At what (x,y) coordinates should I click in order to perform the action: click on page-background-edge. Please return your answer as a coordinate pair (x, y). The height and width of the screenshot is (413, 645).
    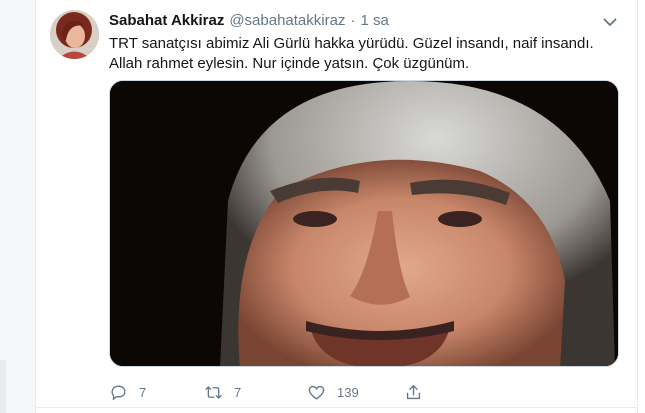
    Looking at the image, I should click on (17, 206).